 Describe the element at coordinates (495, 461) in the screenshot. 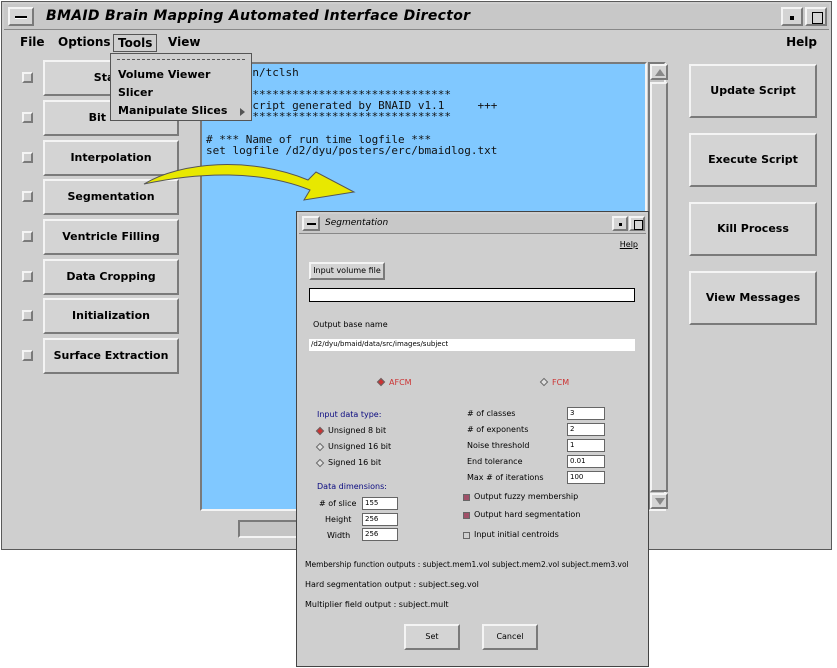

I see `param-tolerance-label: End tolerance` at that location.